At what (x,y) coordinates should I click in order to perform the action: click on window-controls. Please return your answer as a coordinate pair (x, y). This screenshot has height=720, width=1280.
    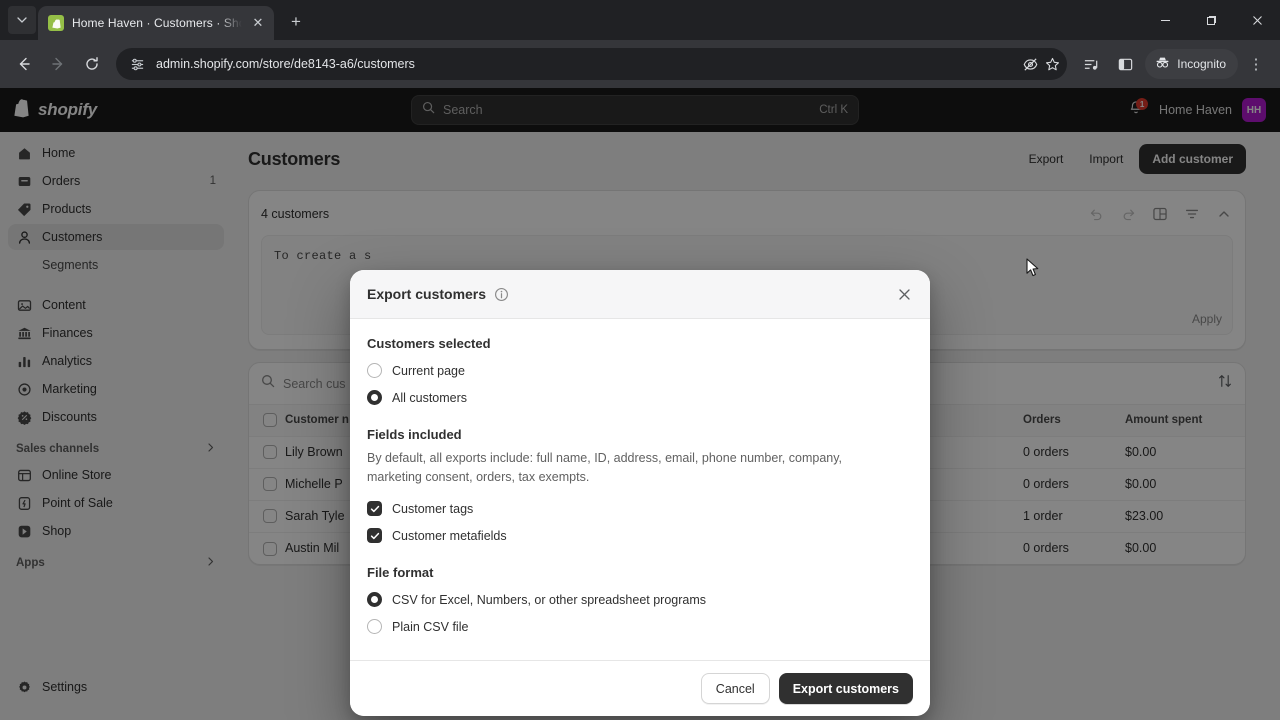
    Looking at the image, I should click on (1211, 20).